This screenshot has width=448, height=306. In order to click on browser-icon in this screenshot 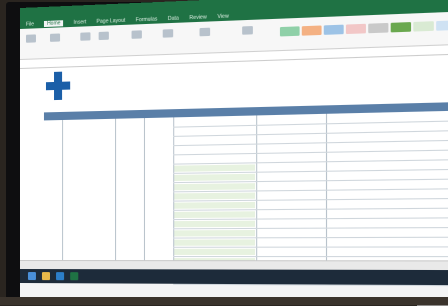, I will do `click(60, 276)`.